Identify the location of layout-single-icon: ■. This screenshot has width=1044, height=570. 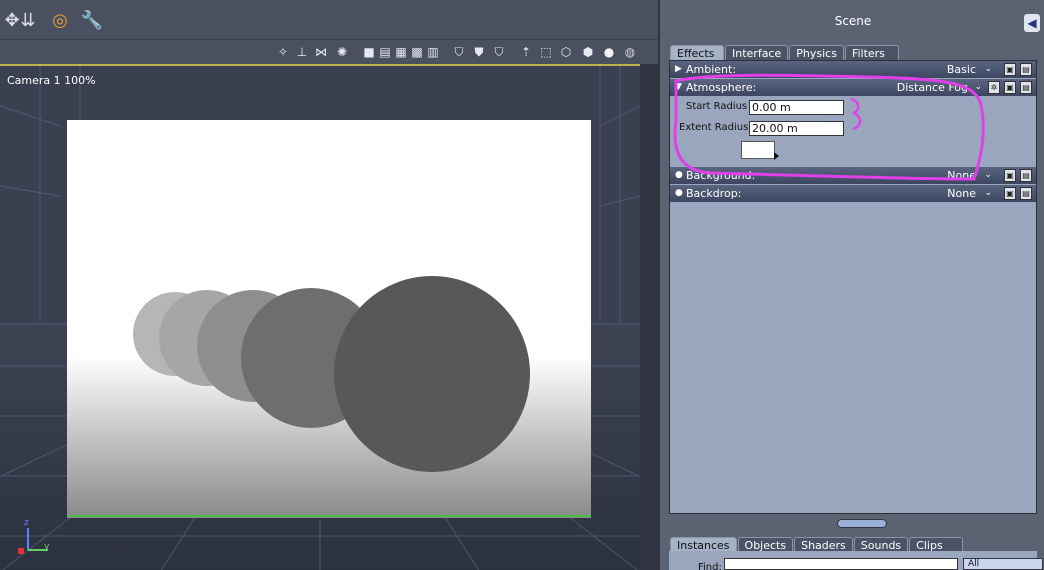
(369, 52).